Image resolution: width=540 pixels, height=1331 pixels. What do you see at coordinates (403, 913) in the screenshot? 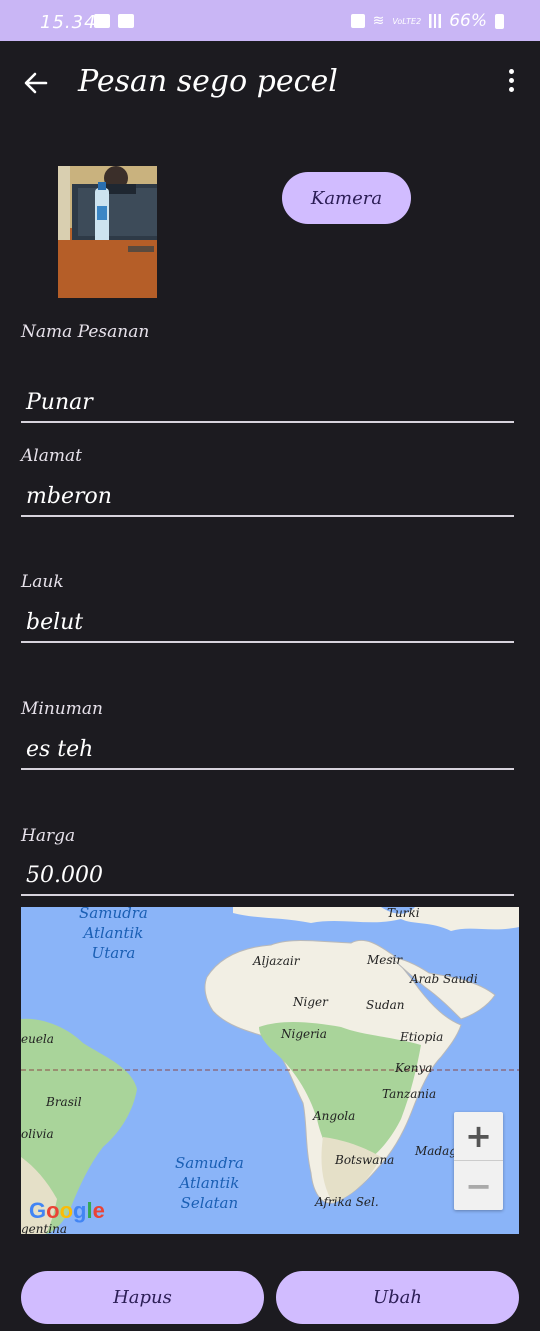
I see `map-label-turki: Turki` at bounding box center [403, 913].